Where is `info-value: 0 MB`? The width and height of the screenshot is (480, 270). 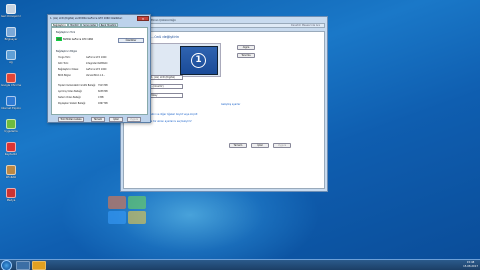 info-value: 0 MB is located at coordinates (101, 97).